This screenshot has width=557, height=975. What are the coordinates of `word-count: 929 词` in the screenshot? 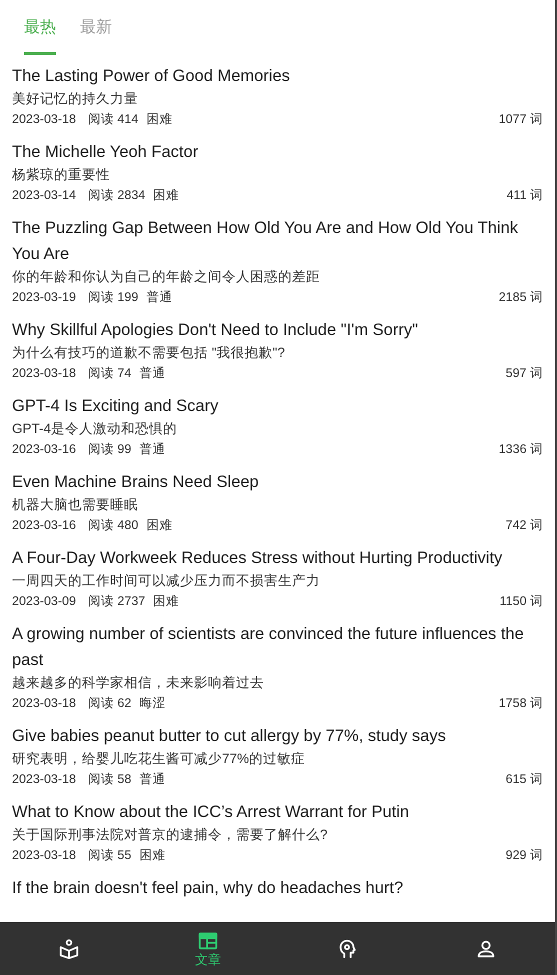 It's located at (524, 855).